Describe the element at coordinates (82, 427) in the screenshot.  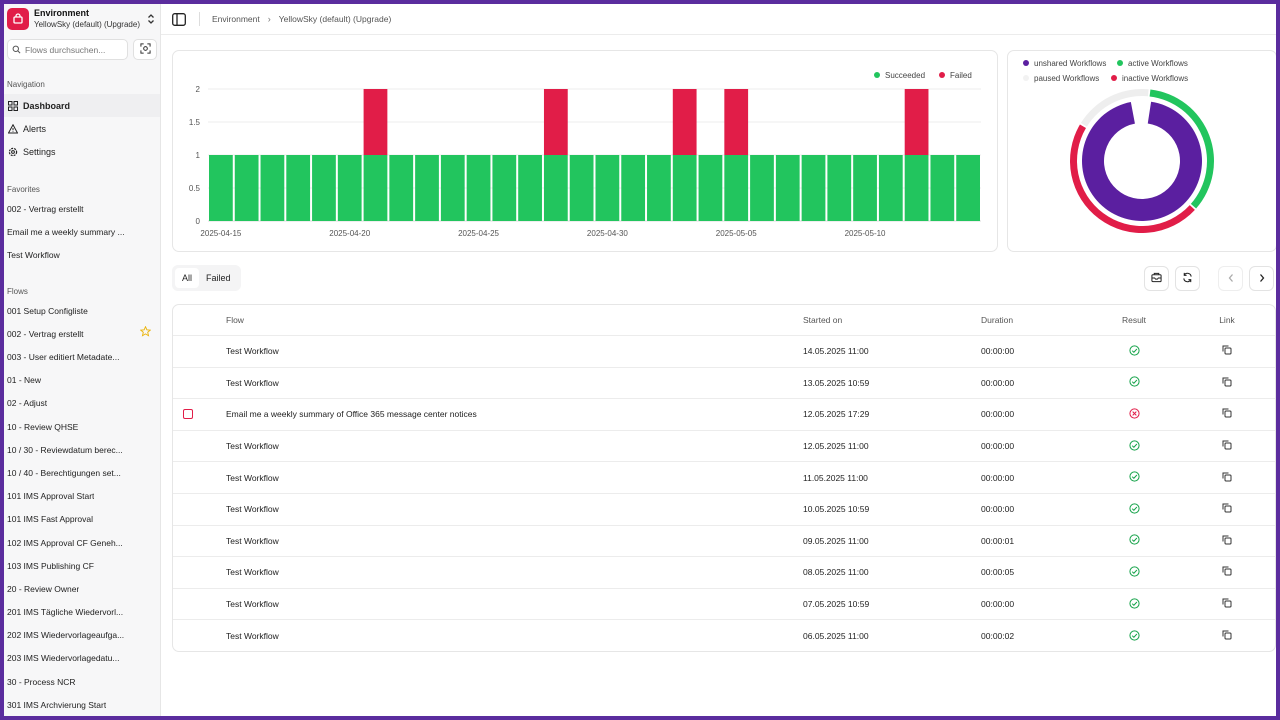
I see `flow-item: 10 - Review QHSE` at that location.